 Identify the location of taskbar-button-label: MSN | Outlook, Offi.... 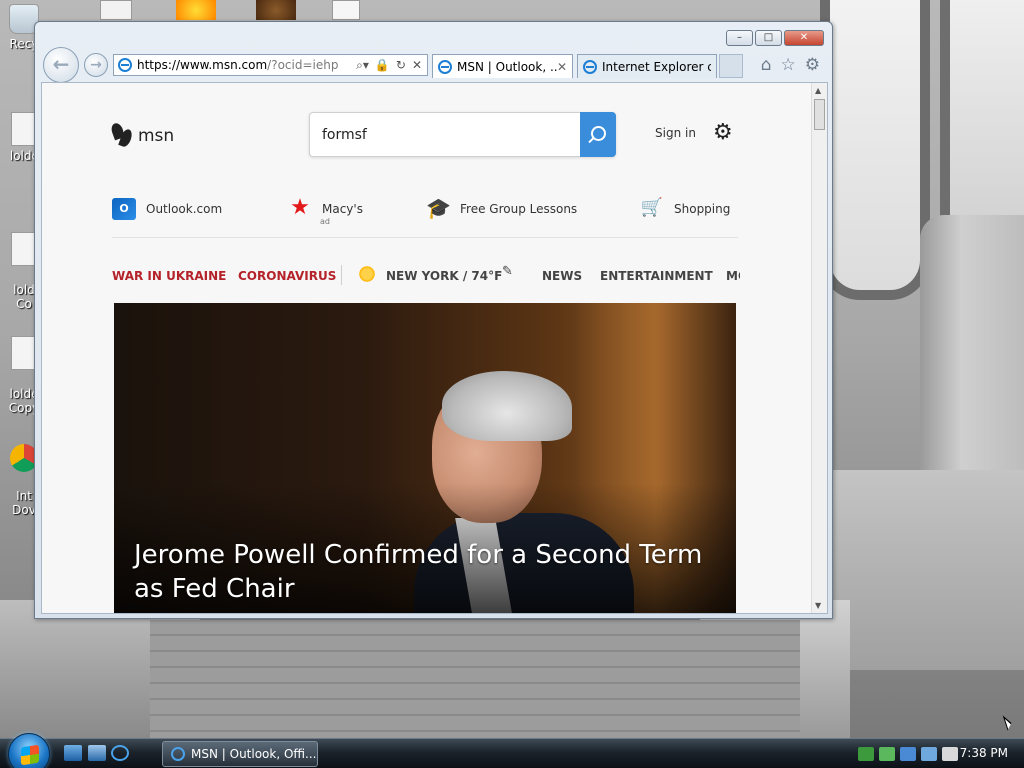
(254, 754).